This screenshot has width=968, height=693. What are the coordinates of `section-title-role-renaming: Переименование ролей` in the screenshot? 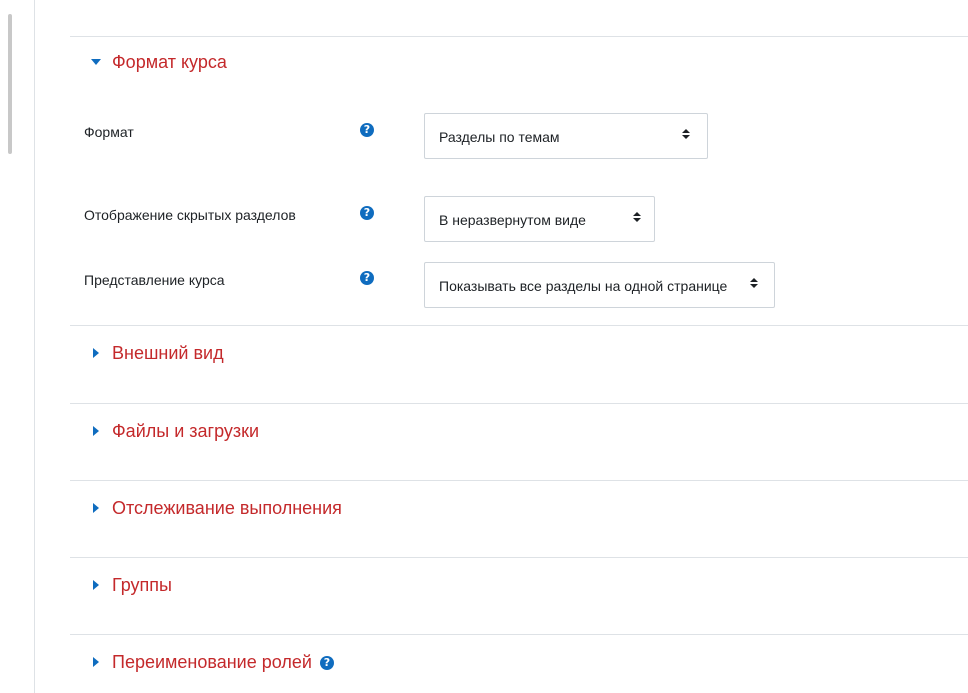 It's located at (212, 661).